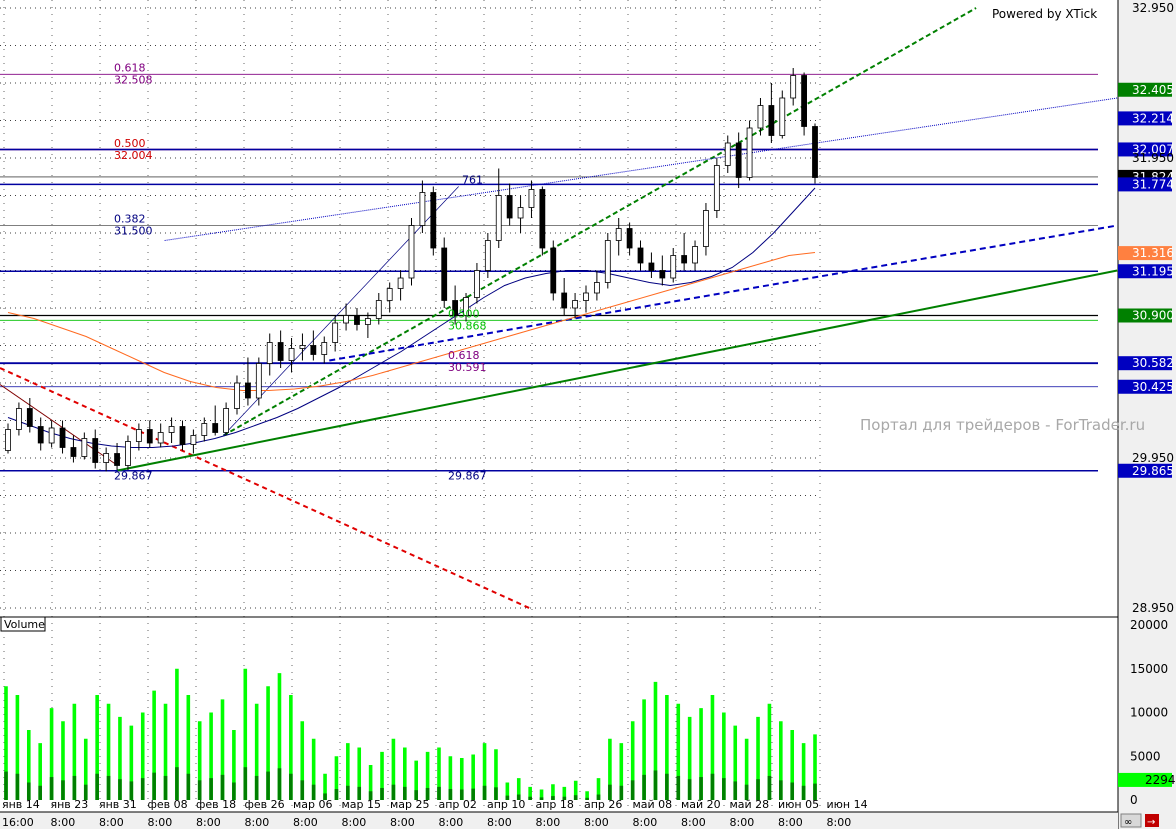 The image size is (1176, 829). Describe the element at coordinates (750, 804) in the screenshot. I see `x-tick-date: май 28` at that location.